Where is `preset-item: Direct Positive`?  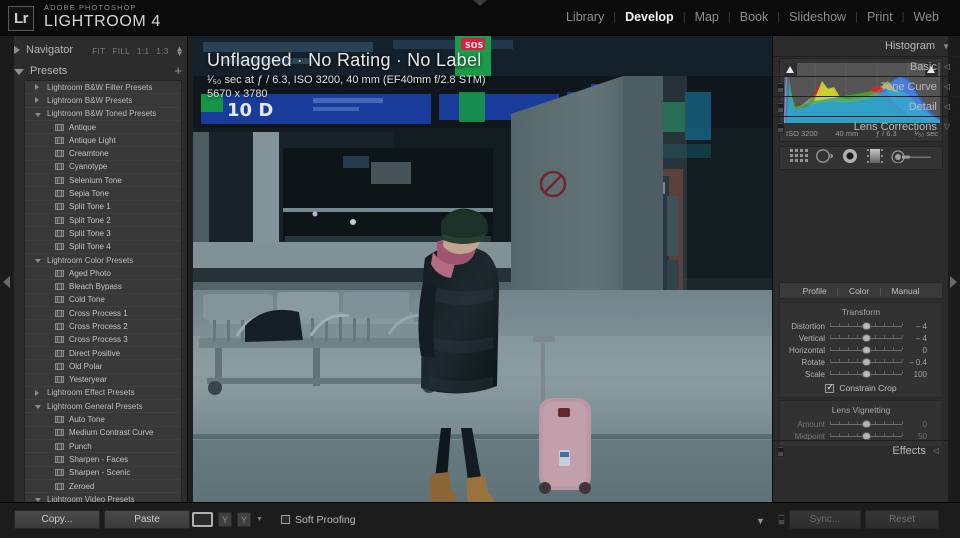 preset-item: Direct Positive is located at coordinates (103, 354).